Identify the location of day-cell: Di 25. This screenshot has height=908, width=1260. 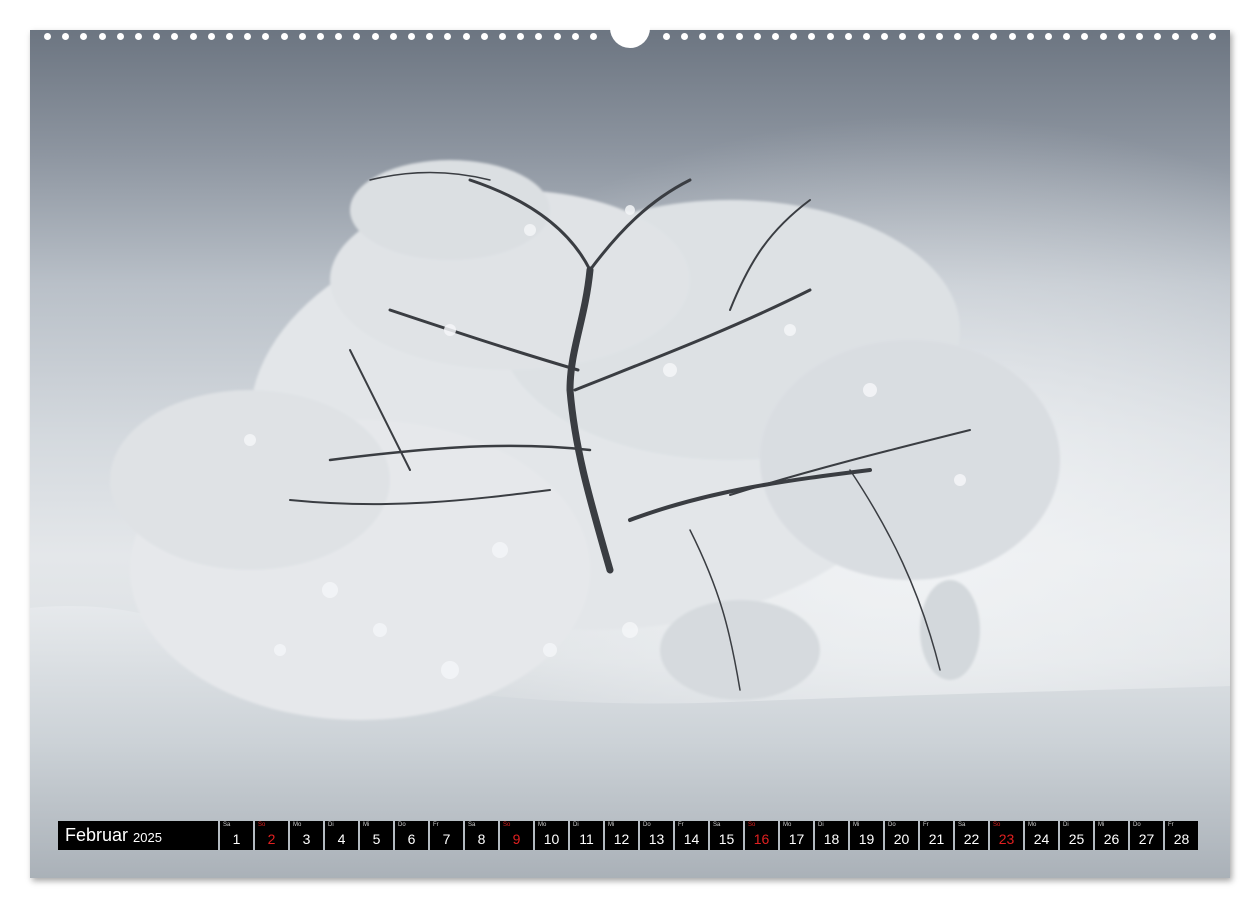
(1076, 835).